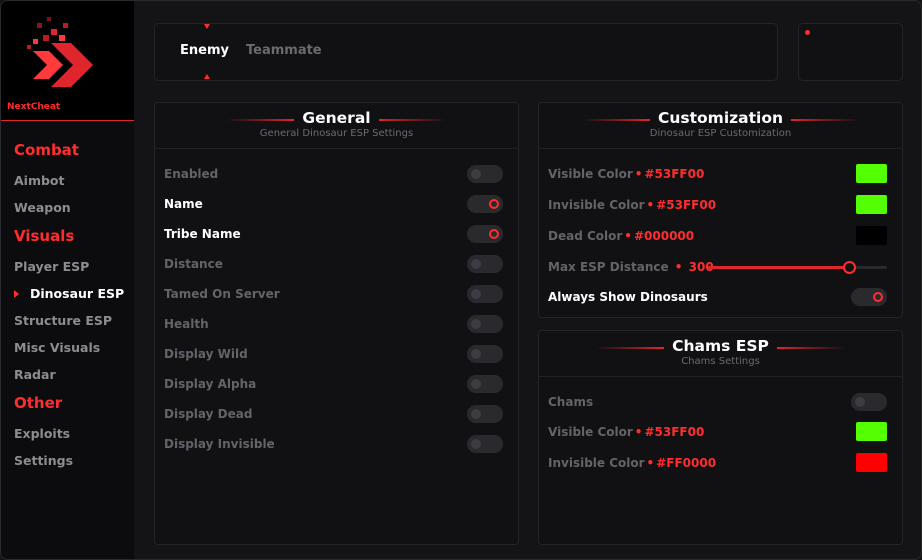 This screenshot has height=560, width=922. I want to click on chams-subtitle: Chams Settings, so click(720, 361).